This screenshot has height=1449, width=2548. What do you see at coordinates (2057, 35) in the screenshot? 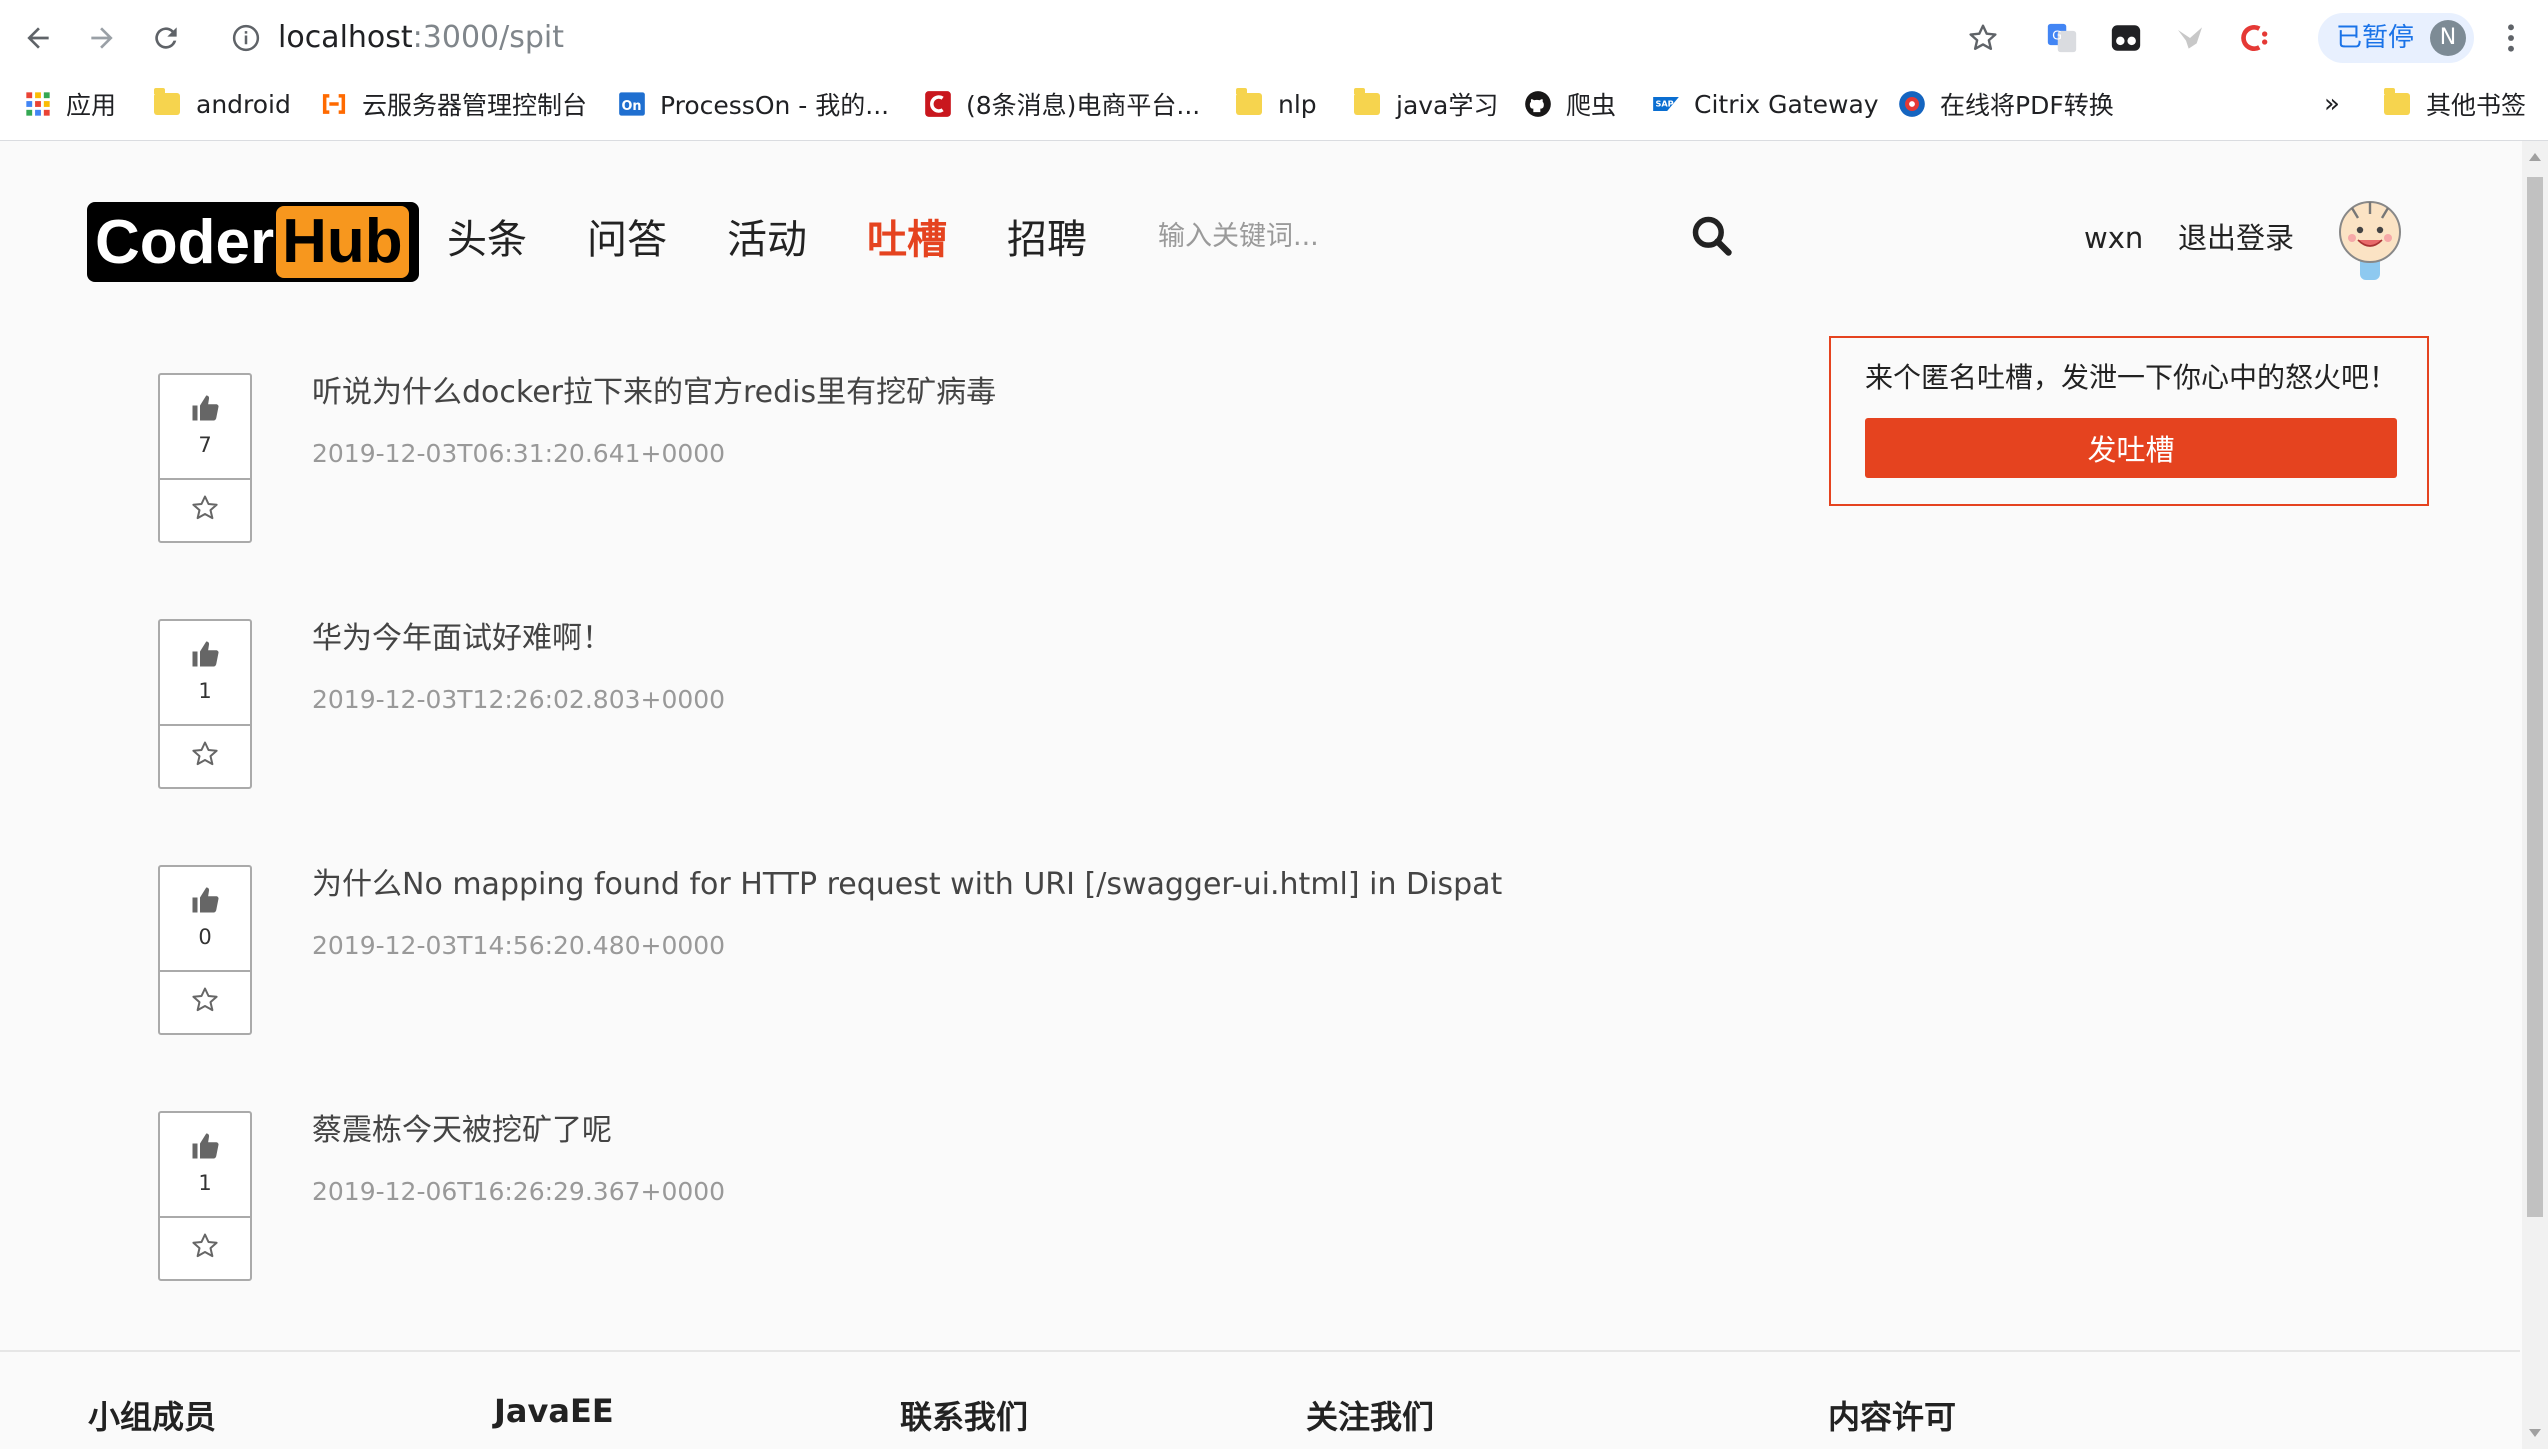
I see `svg-text: G` at bounding box center [2057, 35].